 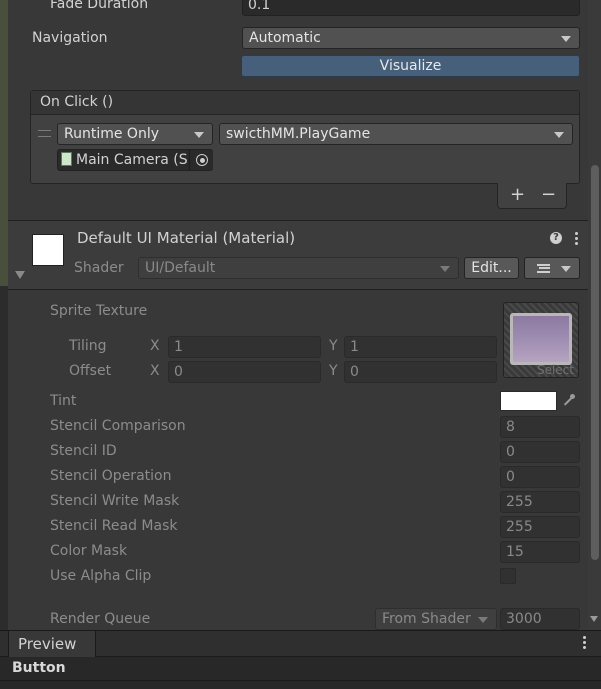 I want to click on tiling-label: Tiling, so click(x=88, y=346).